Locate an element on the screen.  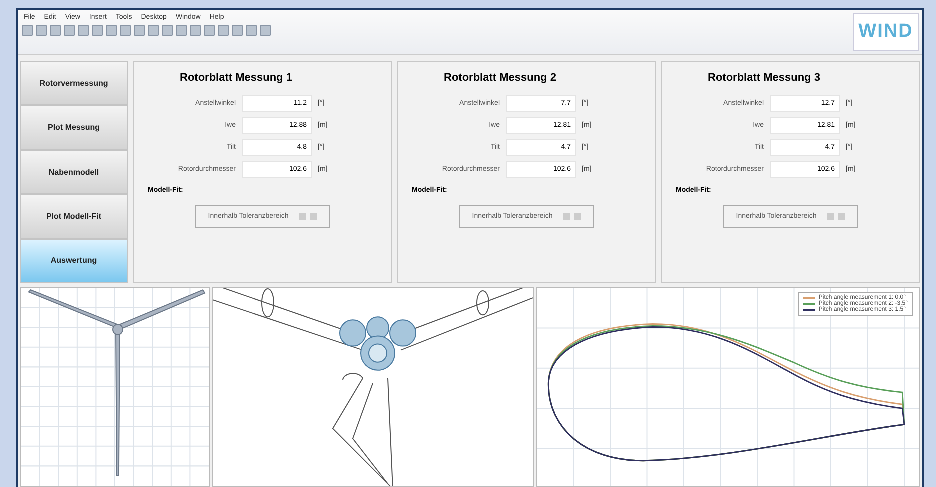
sidebar-button: Plot Modell-Fit is located at coordinates (74, 216).